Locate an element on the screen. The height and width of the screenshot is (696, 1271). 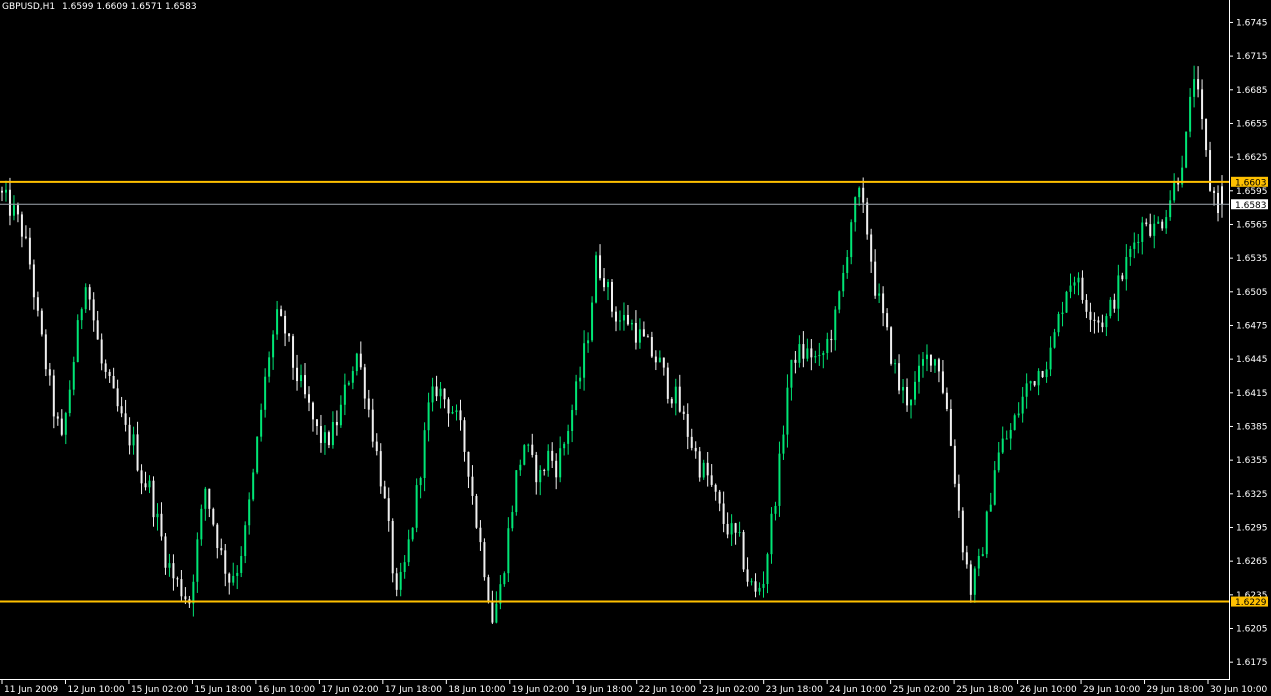
x-tick-label: 23 Jun 18:00 is located at coordinates (794, 690).